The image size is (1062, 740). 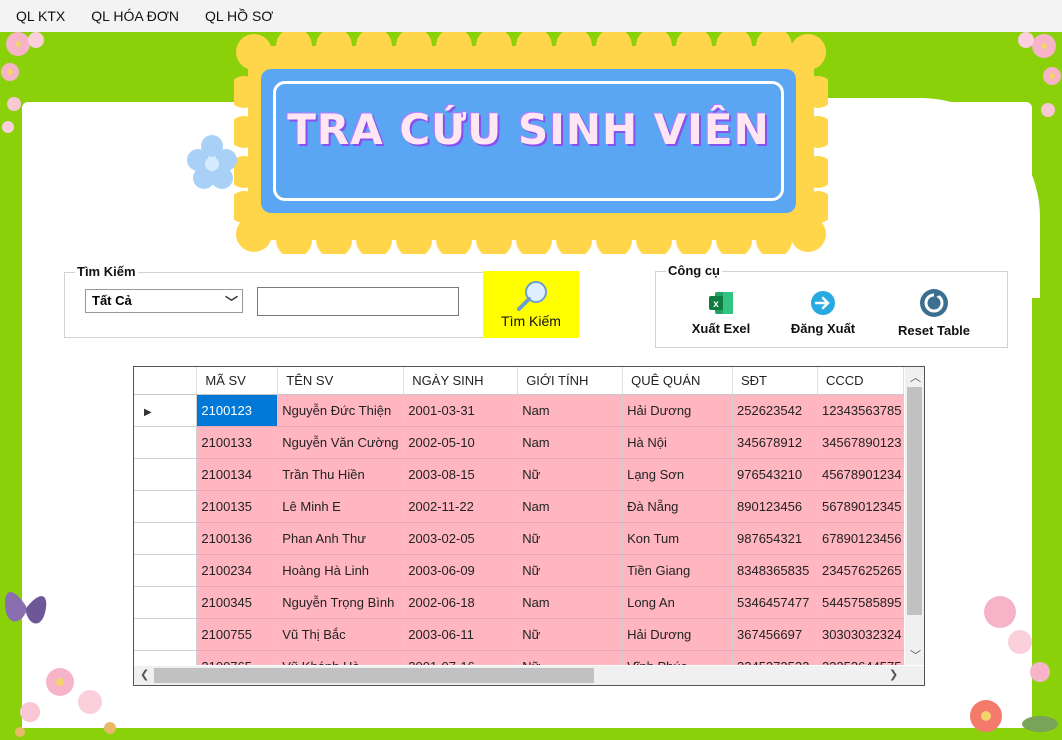 I want to click on scroll-left-icon: ❮, so click(x=144, y=674).